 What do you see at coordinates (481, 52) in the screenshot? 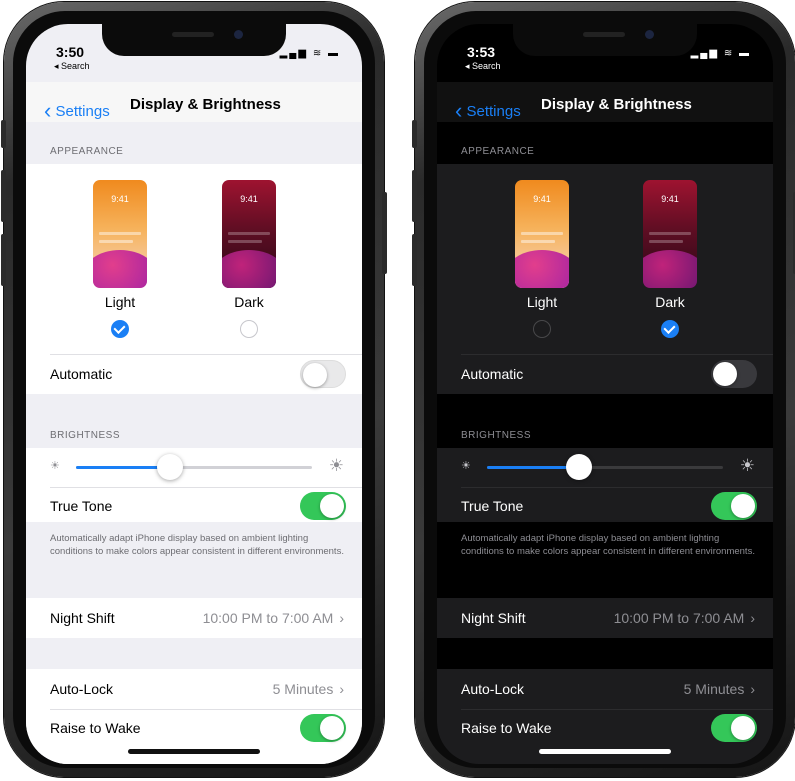
I see `status-time: 3:53` at bounding box center [481, 52].